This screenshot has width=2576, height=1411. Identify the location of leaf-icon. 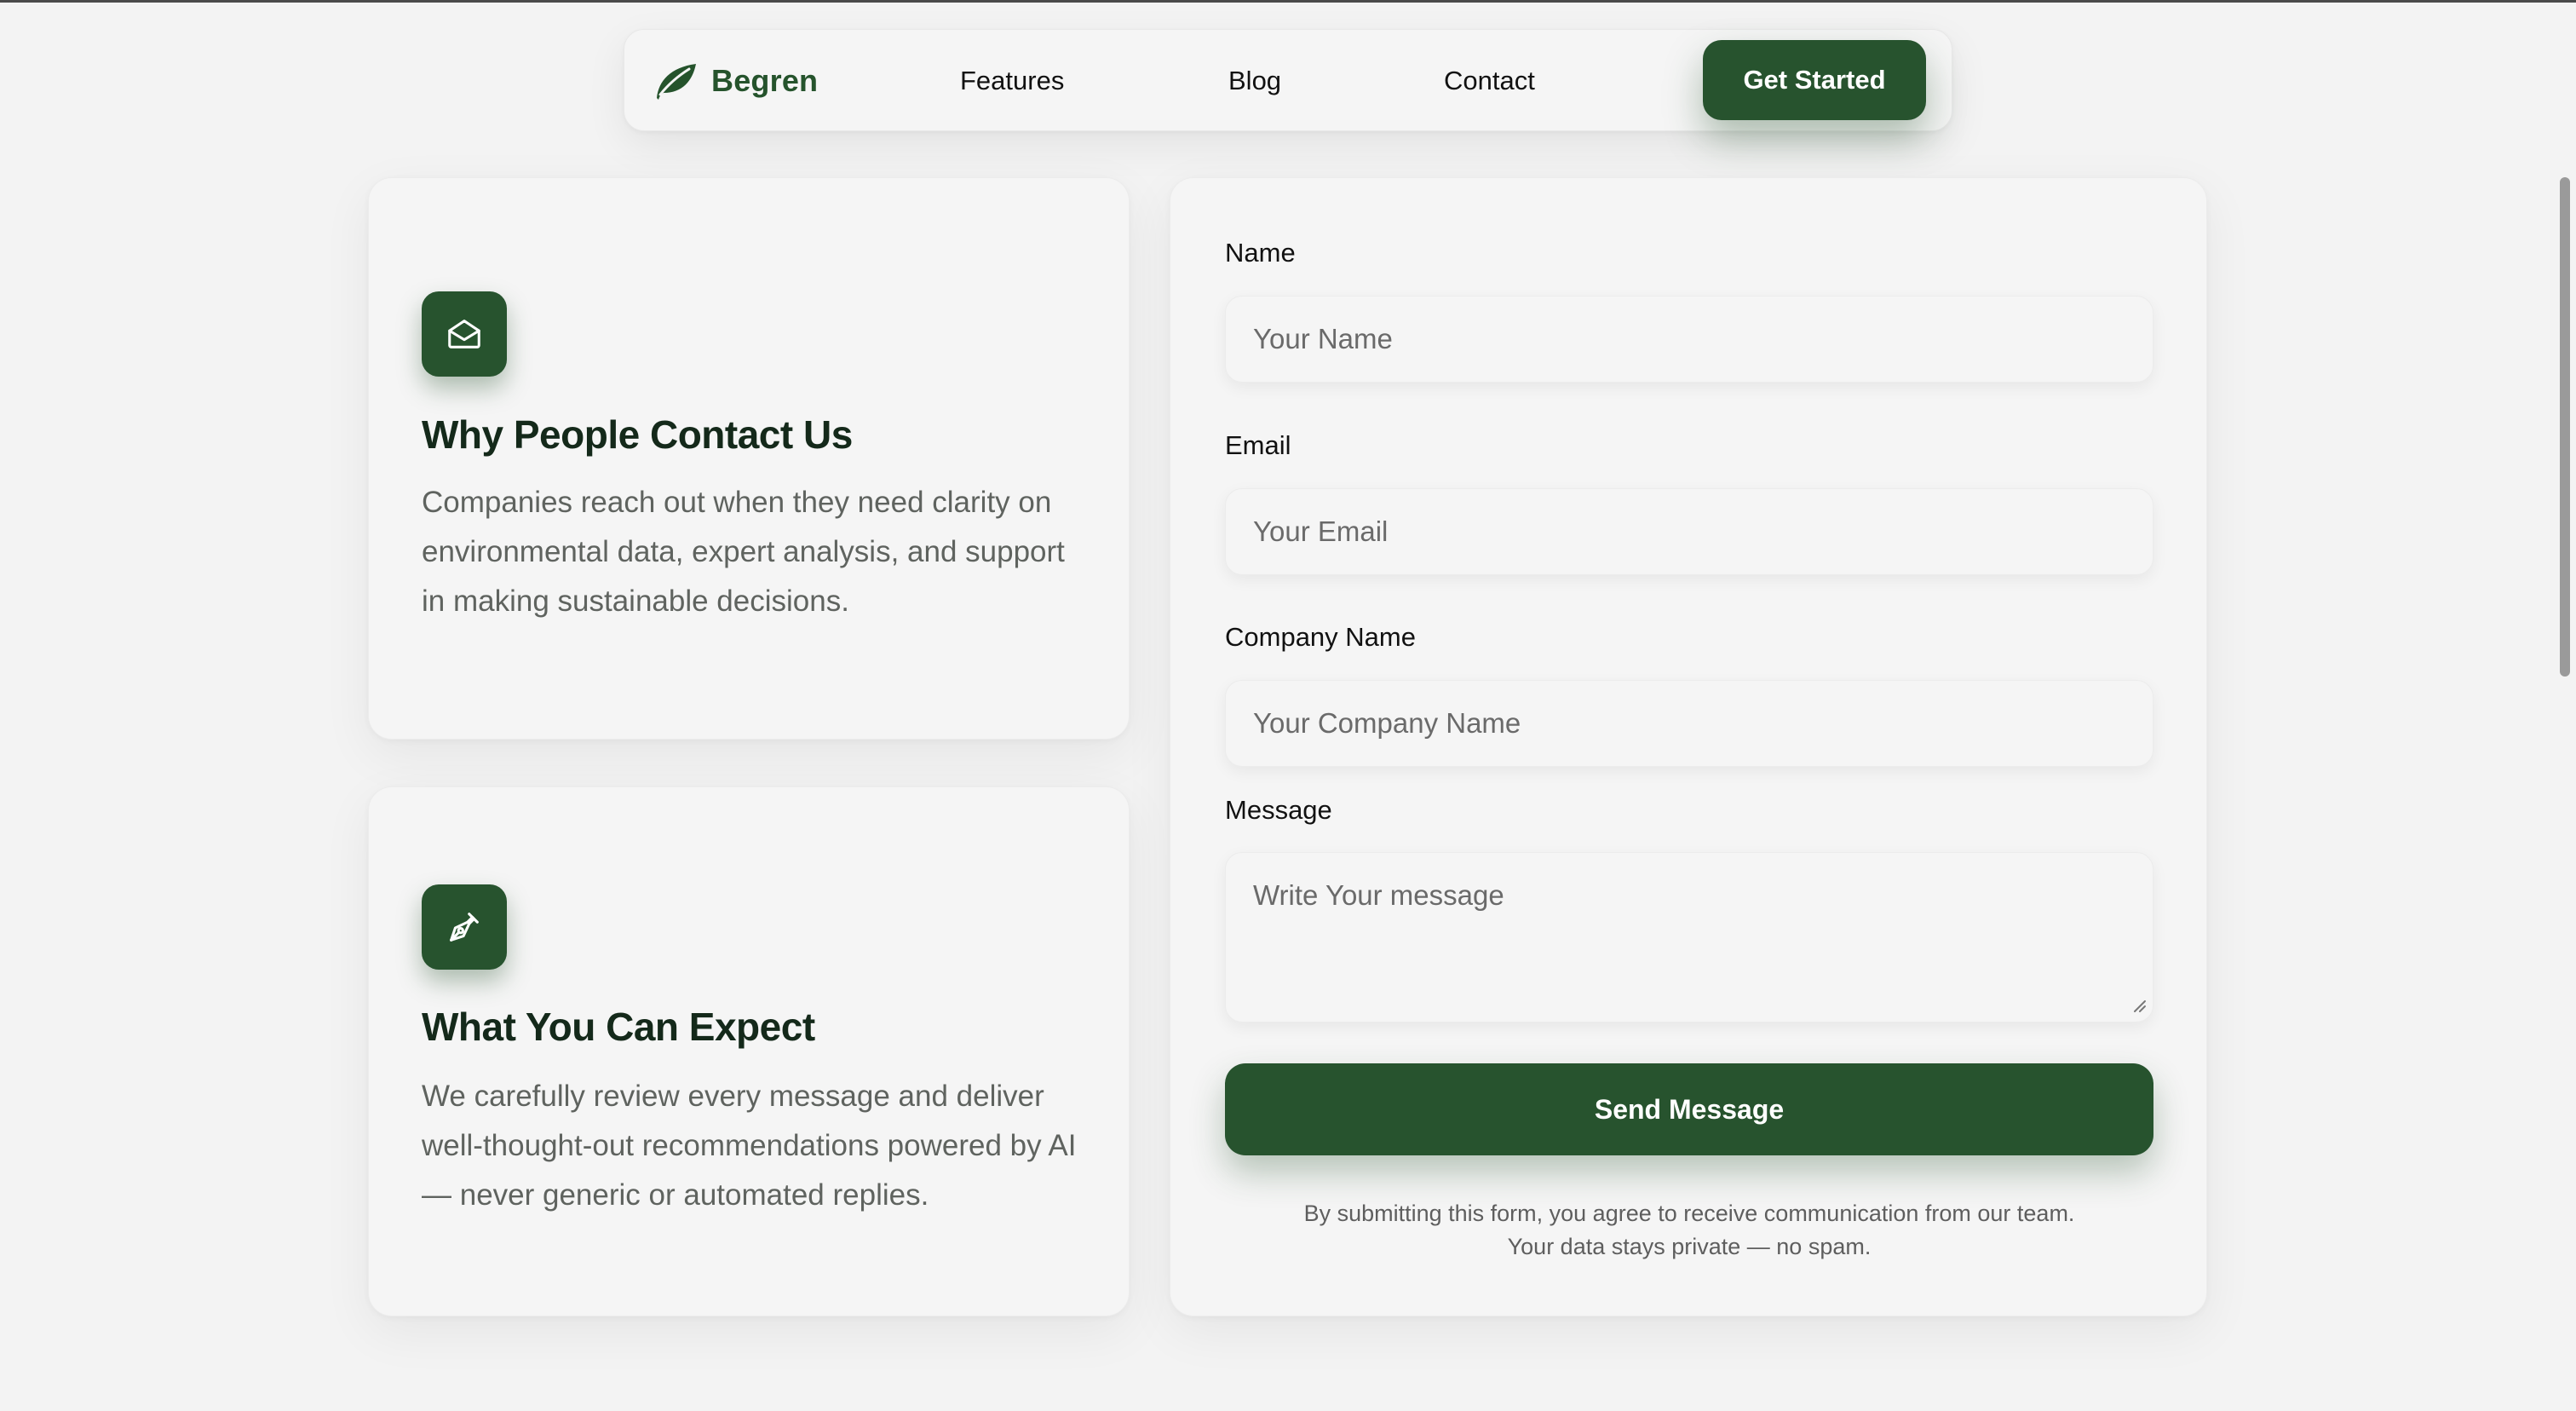
(676, 82).